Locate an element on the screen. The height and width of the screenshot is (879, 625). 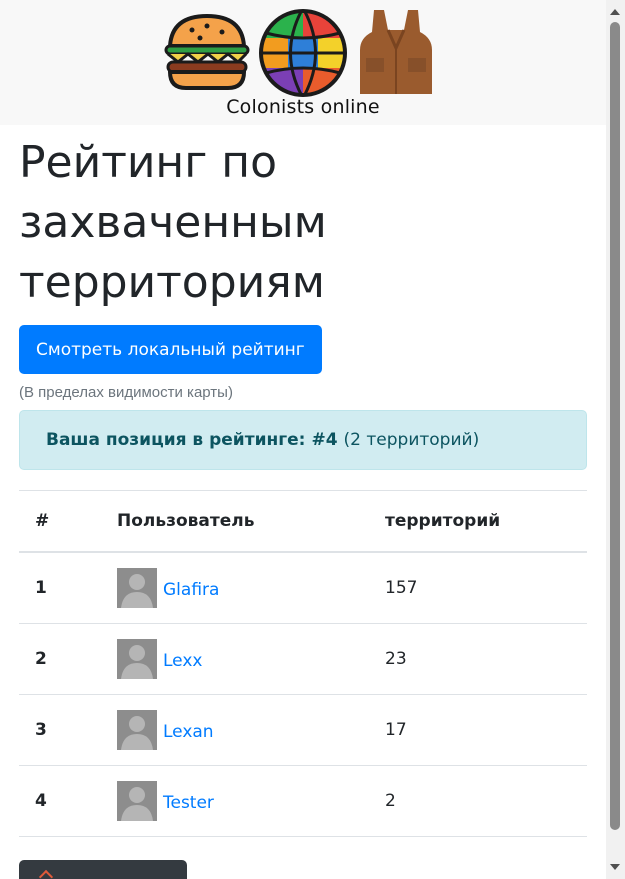
territories-cell: 157 is located at coordinates (478, 587).